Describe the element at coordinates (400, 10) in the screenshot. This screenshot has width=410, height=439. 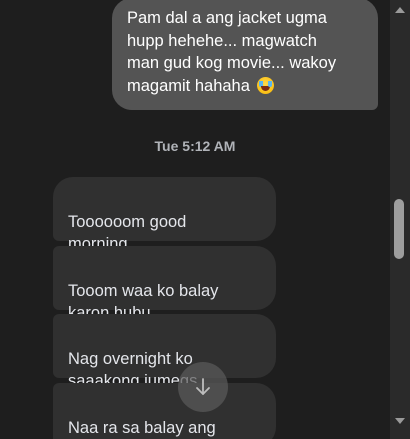
I see `scroll-up-arrow-icon` at that location.